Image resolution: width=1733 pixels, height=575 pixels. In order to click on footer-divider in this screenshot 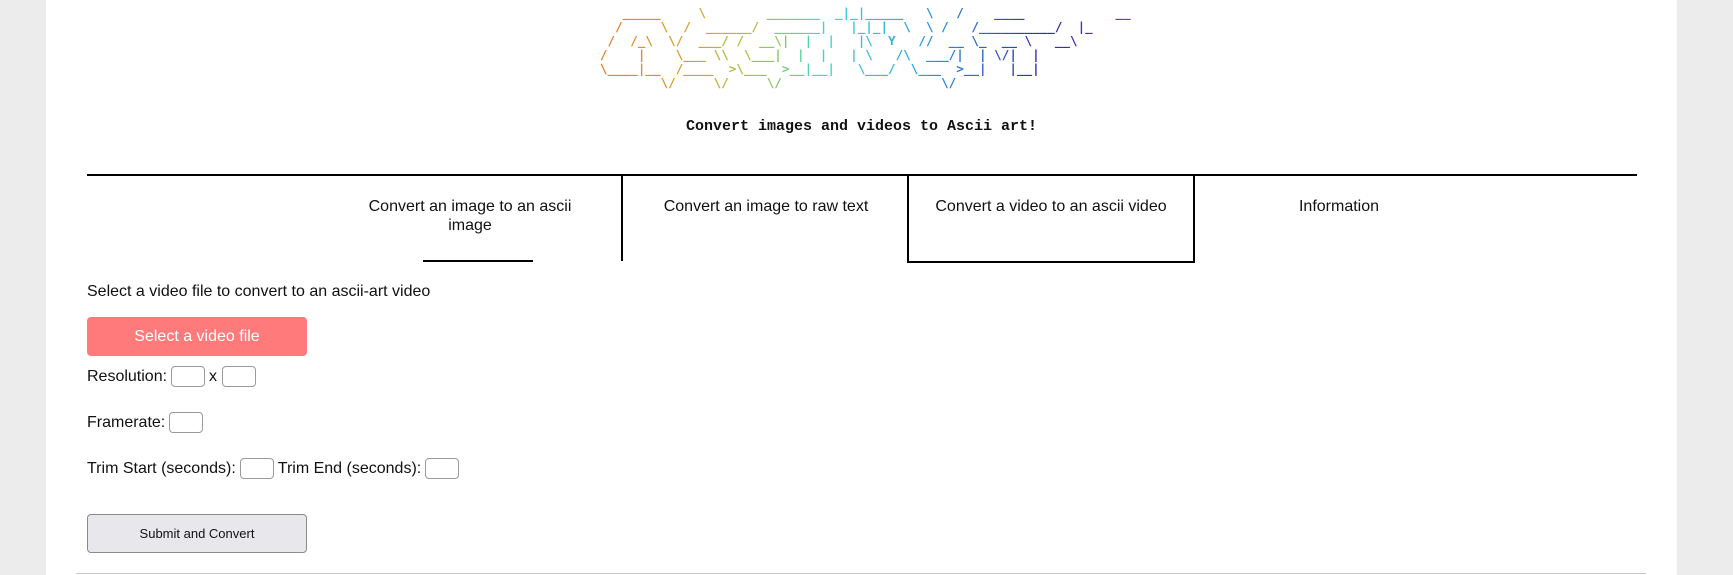, I will do `click(861, 573)`.